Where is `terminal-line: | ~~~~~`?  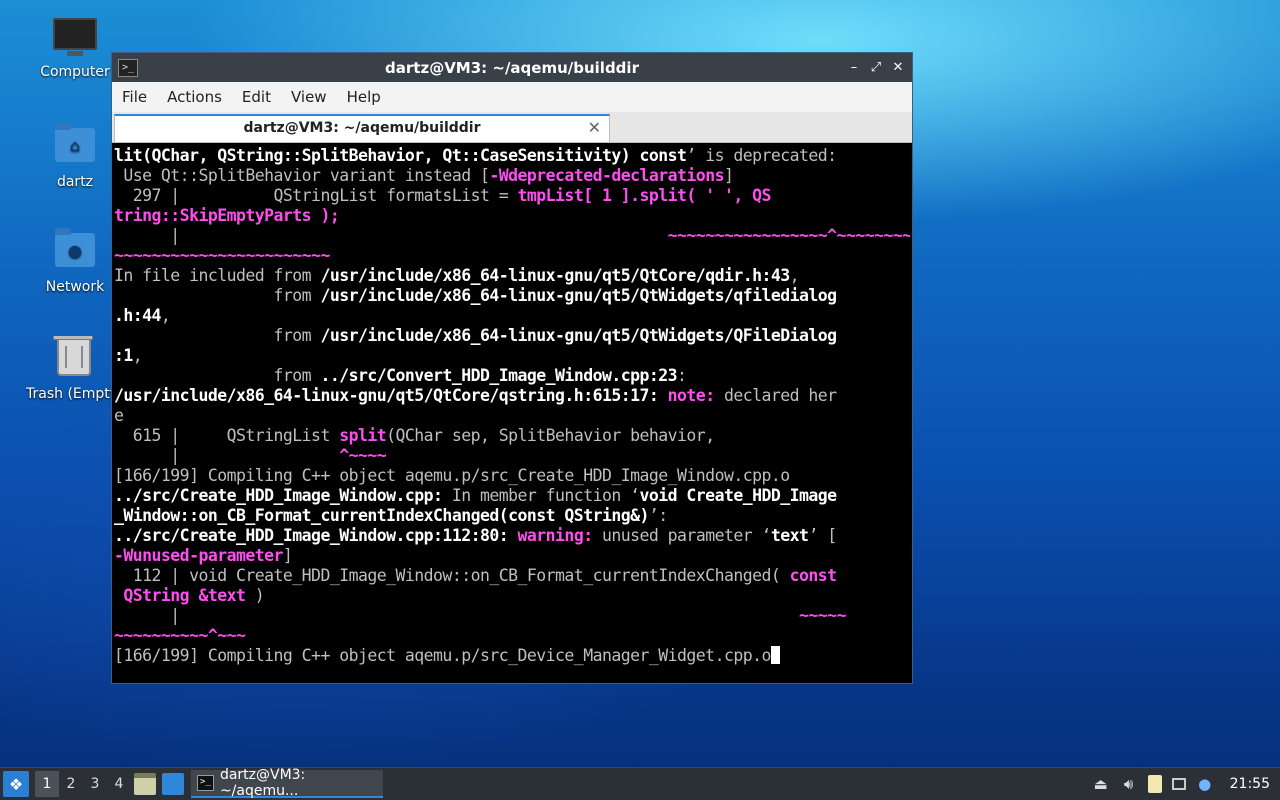 terminal-line: | ~~~~~ is located at coordinates (512, 616).